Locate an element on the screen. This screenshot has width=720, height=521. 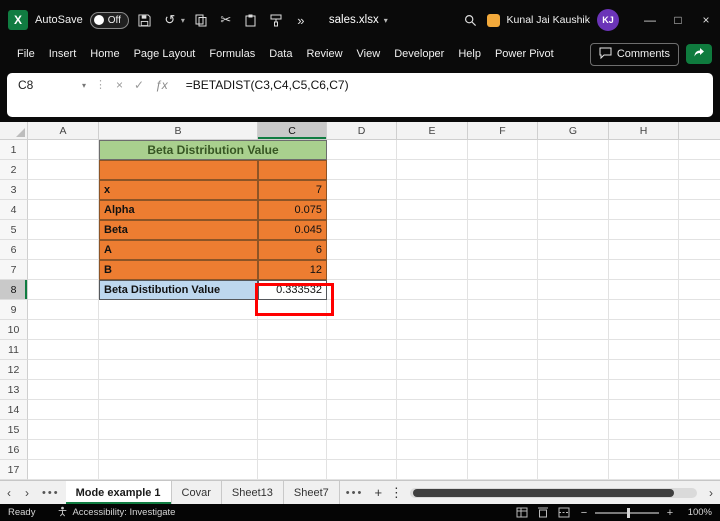
cell-G1 is located at coordinates (573, 150).